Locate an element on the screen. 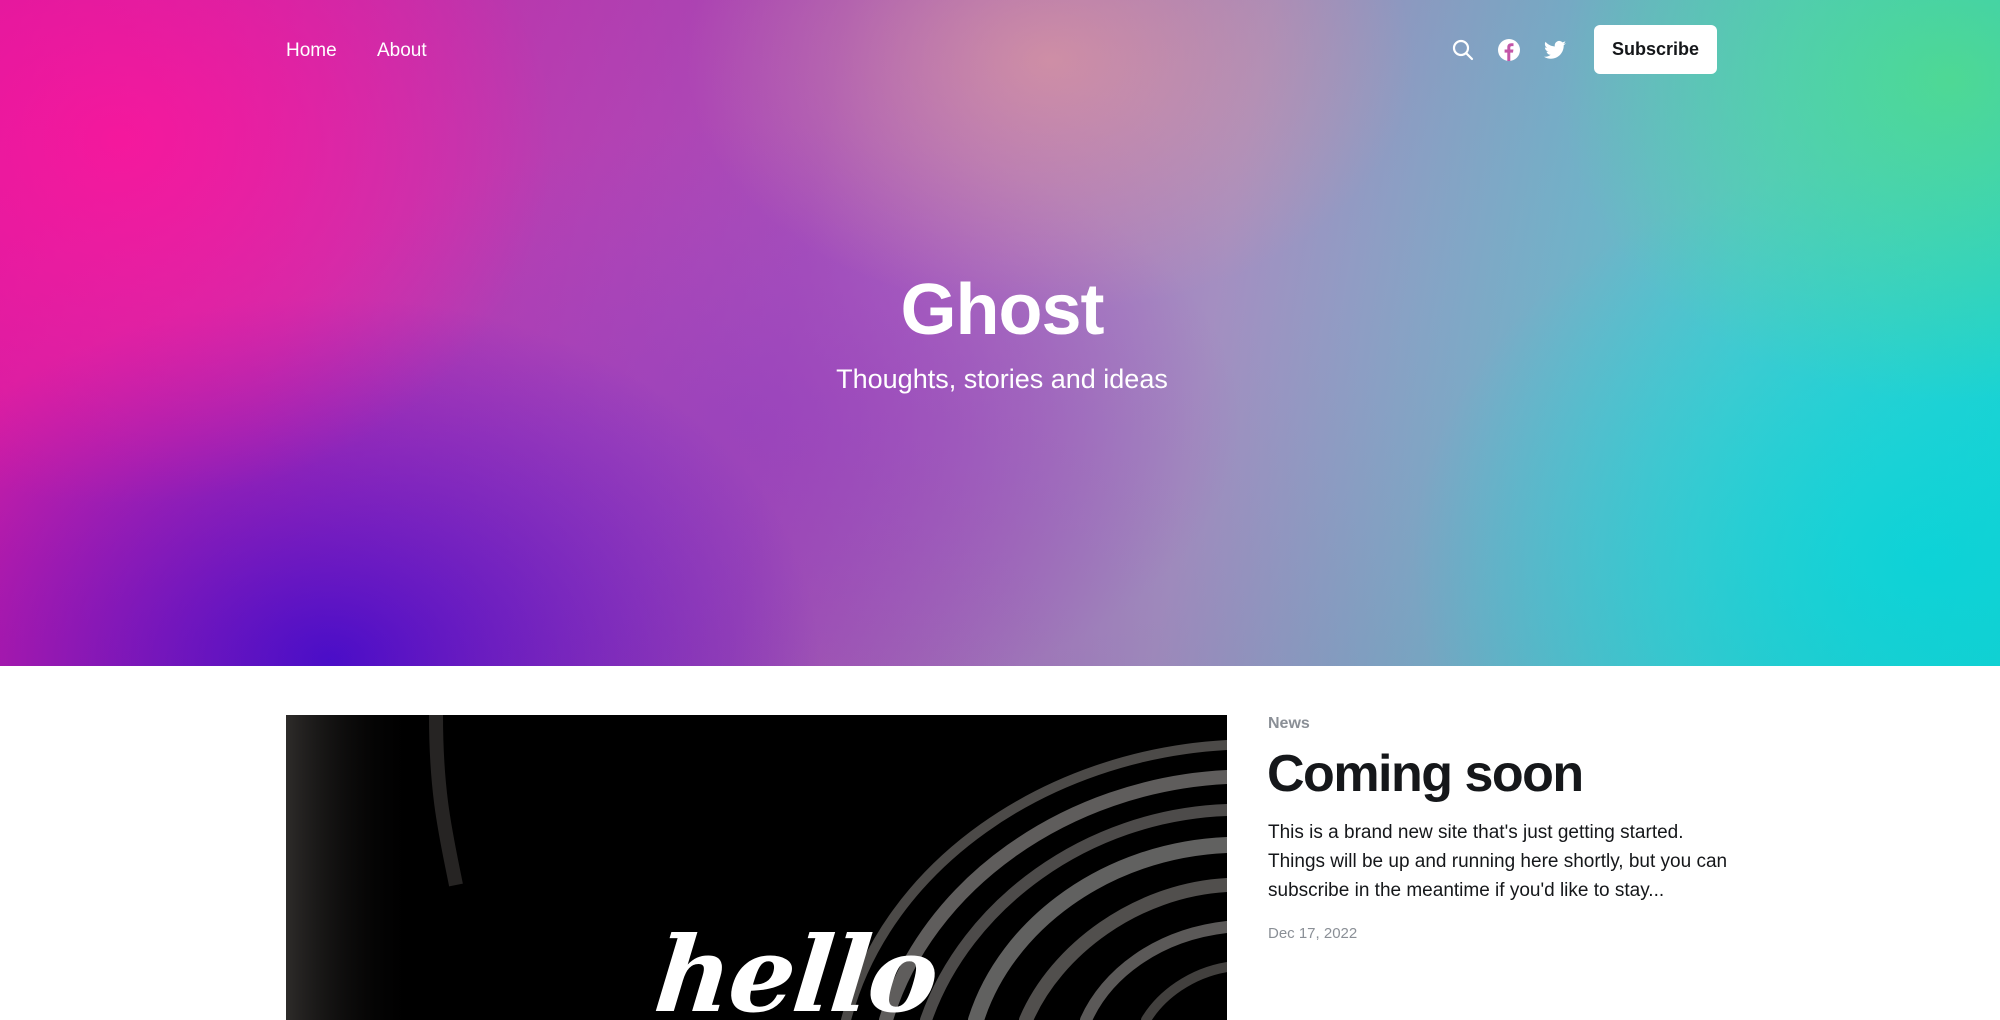  twitter-icon is located at coordinates (1555, 50).